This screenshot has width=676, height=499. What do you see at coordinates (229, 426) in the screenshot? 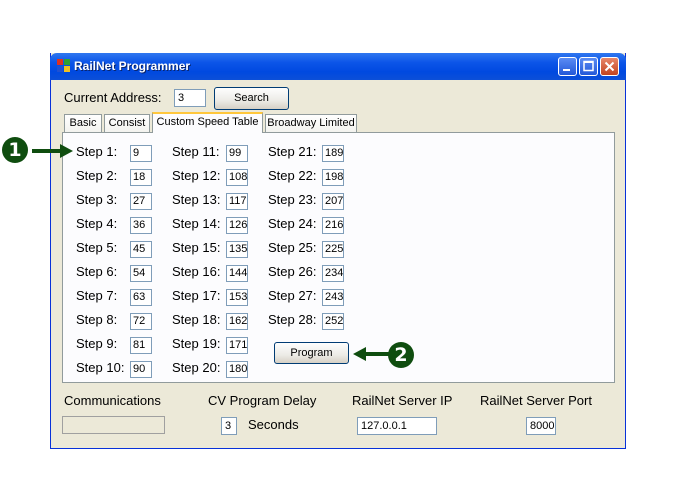
I see `cv-program-delay-input: 3` at bounding box center [229, 426].